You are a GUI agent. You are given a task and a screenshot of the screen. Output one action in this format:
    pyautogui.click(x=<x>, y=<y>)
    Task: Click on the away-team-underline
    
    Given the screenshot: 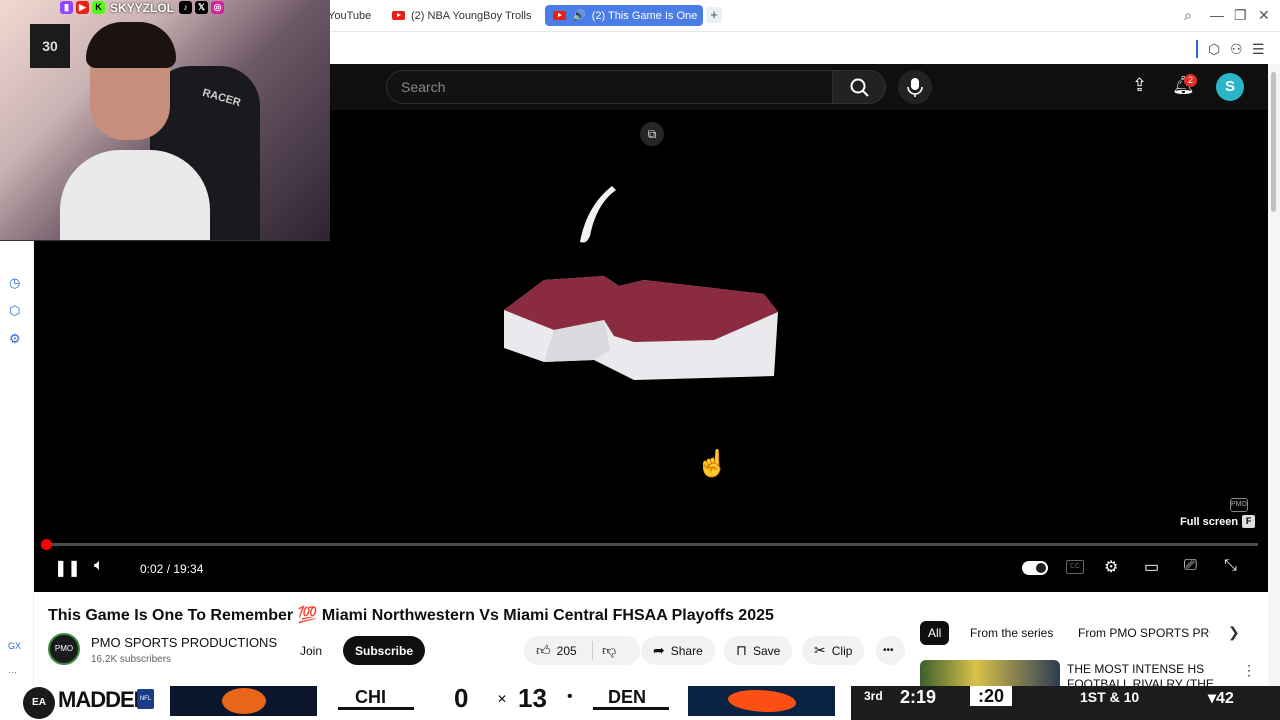 What is the action you would take?
    pyautogui.click(x=376, y=708)
    